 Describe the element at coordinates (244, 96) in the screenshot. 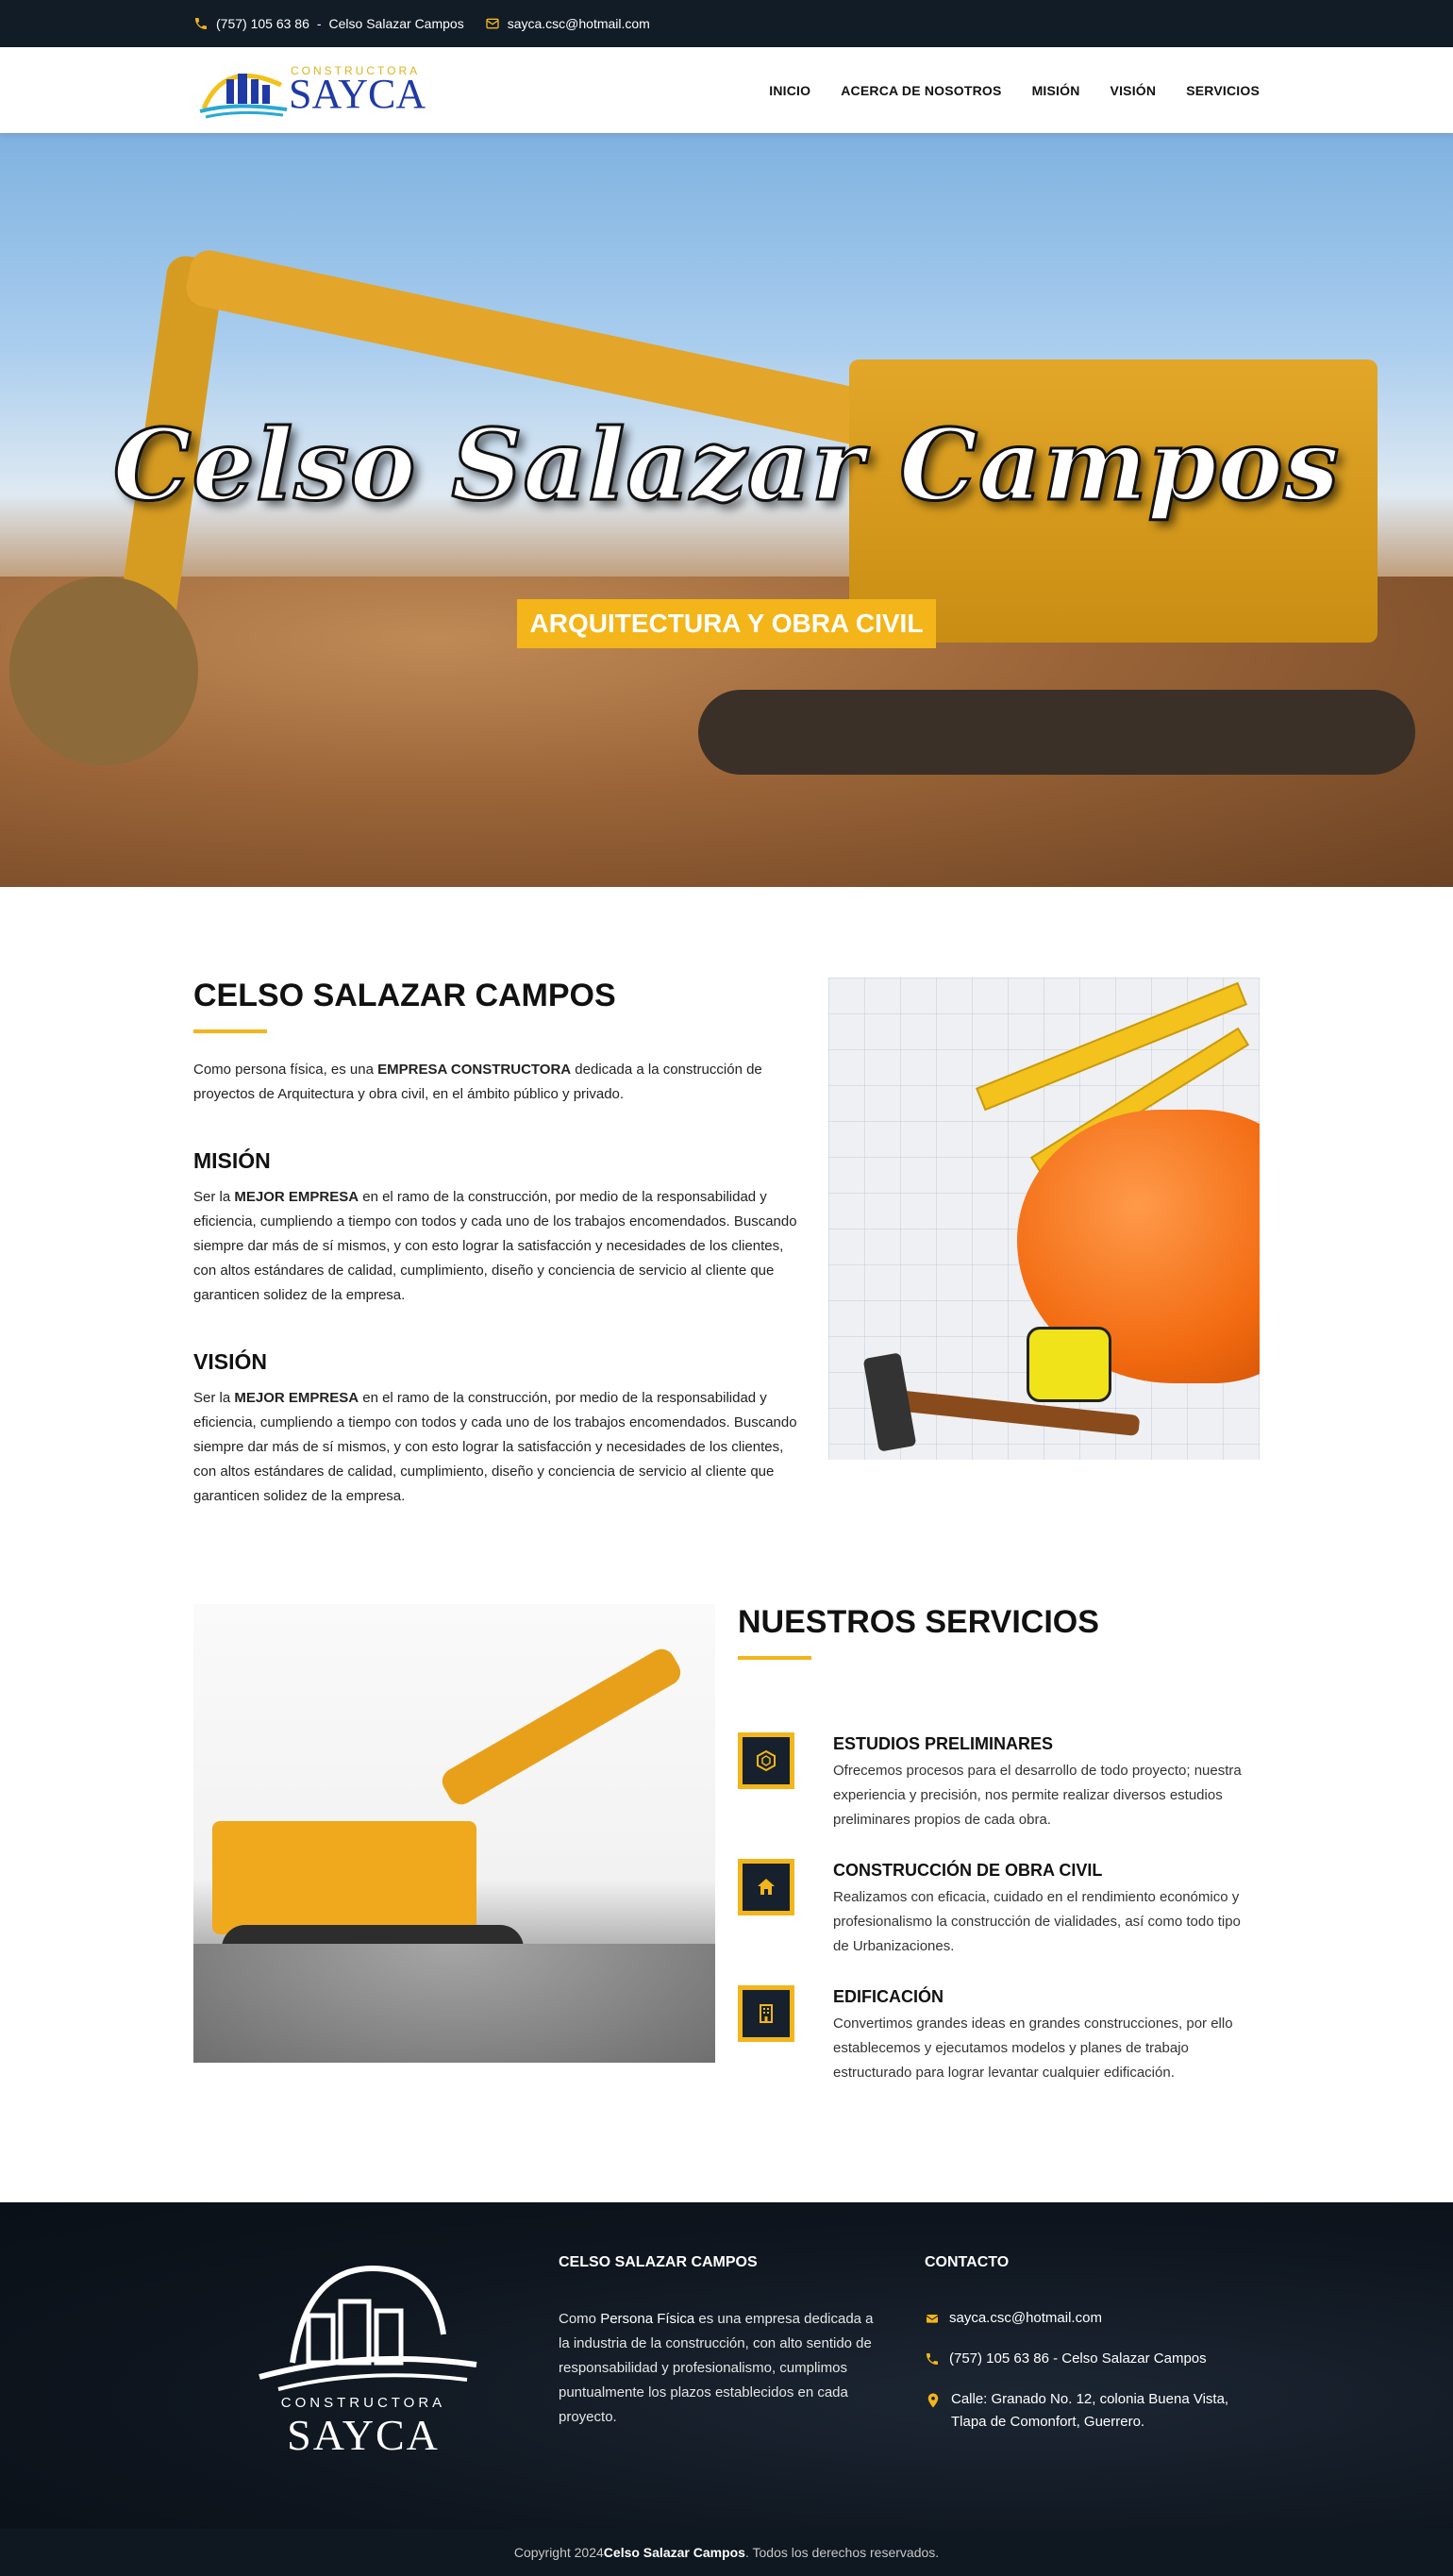

I see `logo-building-icon` at that location.